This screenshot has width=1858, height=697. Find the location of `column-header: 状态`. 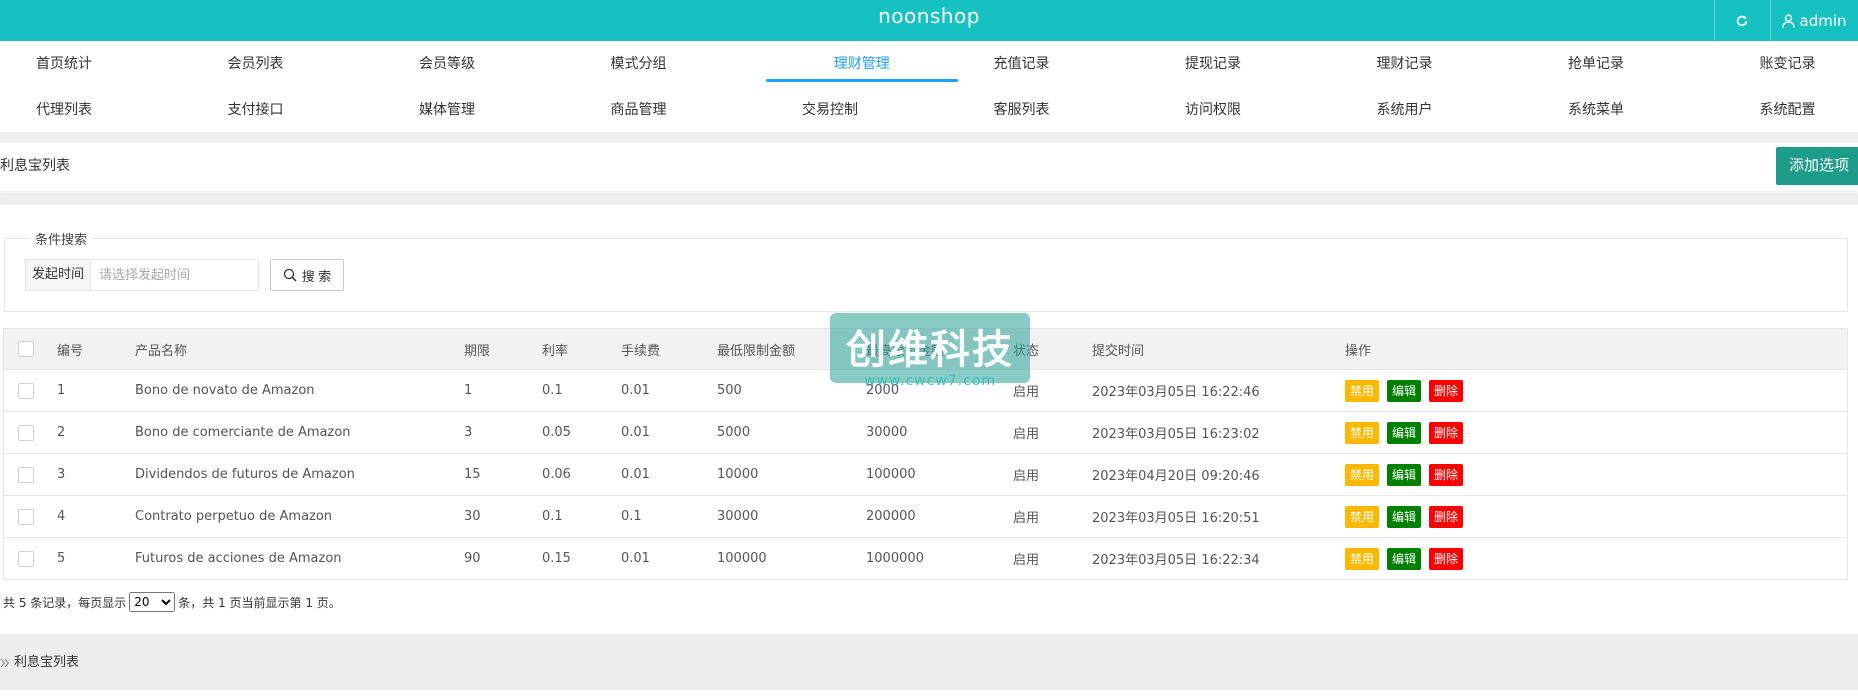

column-header: 状态 is located at coordinates (1026, 351).